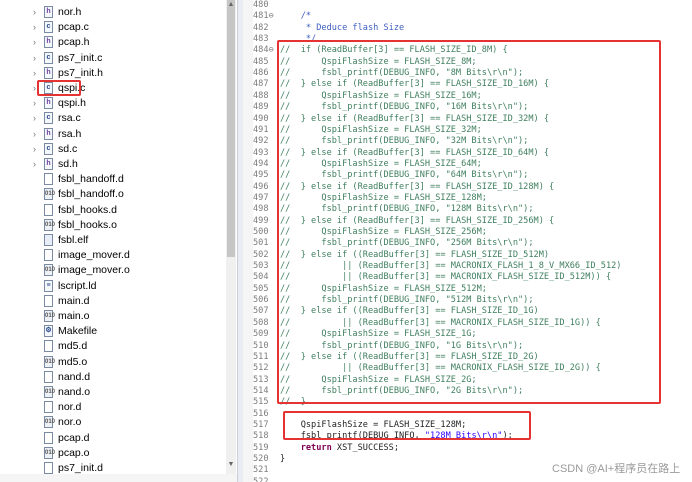 Image resolution: width=692 pixels, height=482 pixels. What do you see at coordinates (91, 179) in the screenshot?
I see `tree-item-label: fsbl_handoff.d` at bounding box center [91, 179].